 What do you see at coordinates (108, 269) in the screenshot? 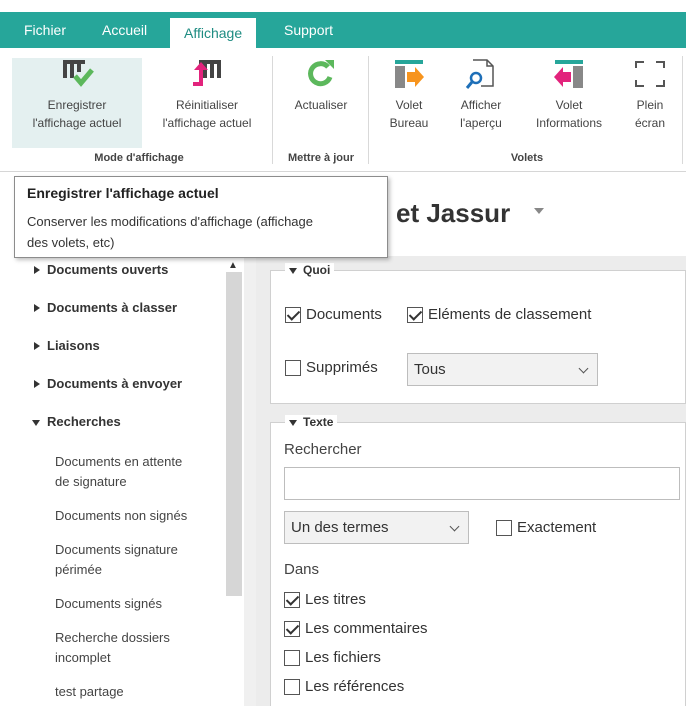
I see `sidebar-section-label: Documents ouverts` at bounding box center [108, 269].